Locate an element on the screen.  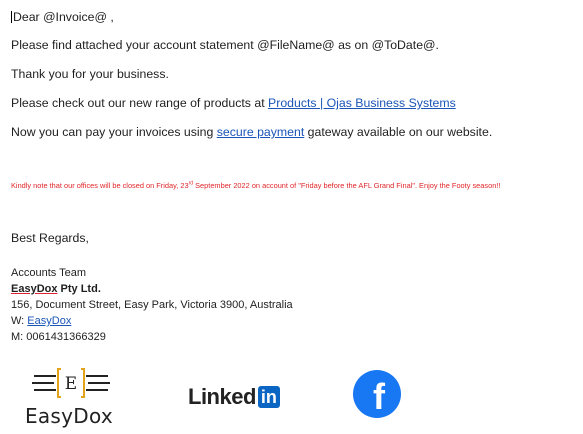
greeting: Dear @Invoice@ , is located at coordinates (62, 17).